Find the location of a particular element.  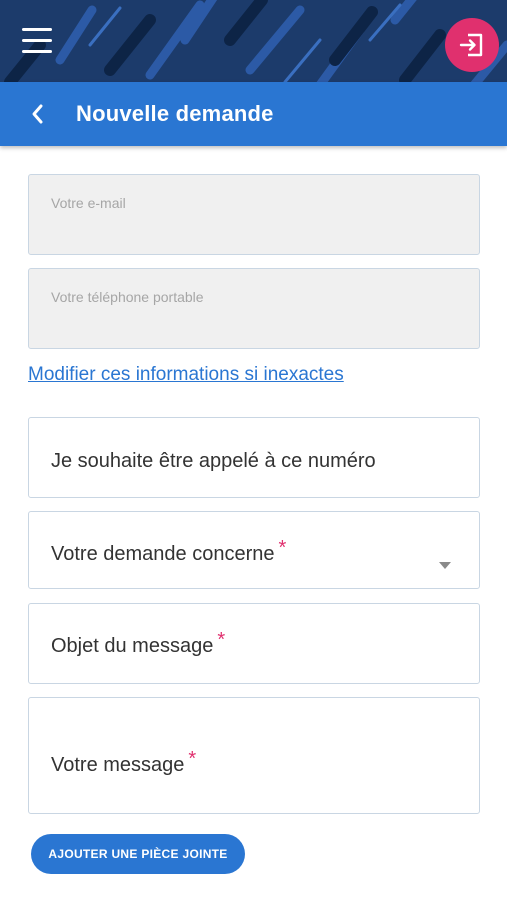

message-textarea: Votre message * is located at coordinates (254, 755).